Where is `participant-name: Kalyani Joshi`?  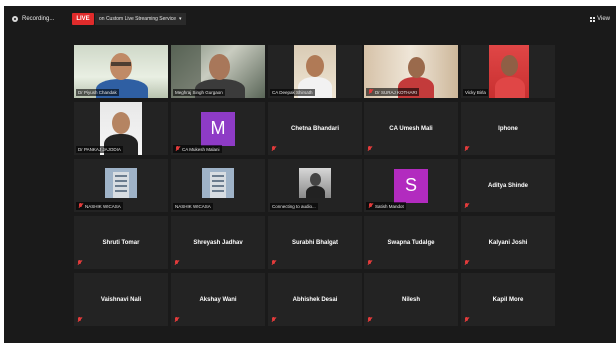 participant-name: Kalyani Joshi is located at coordinates (508, 242).